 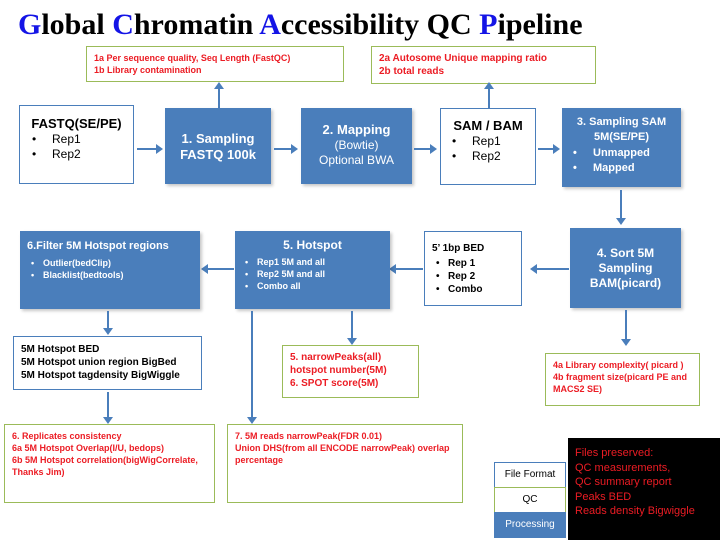 I want to click on arrow-step5-to-step6-head, so click(x=204, y=269).